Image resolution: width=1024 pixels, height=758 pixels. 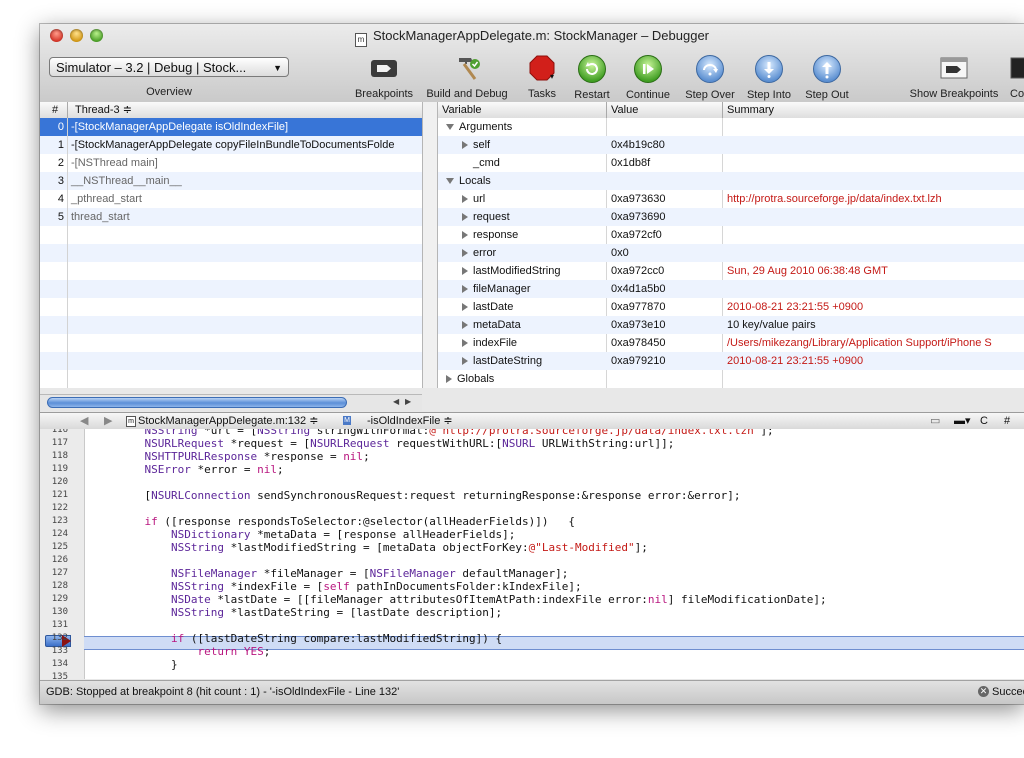 What do you see at coordinates (750, 110) in the screenshot?
I see `summary-column-header: Summary` at bounding box center [750, 110].